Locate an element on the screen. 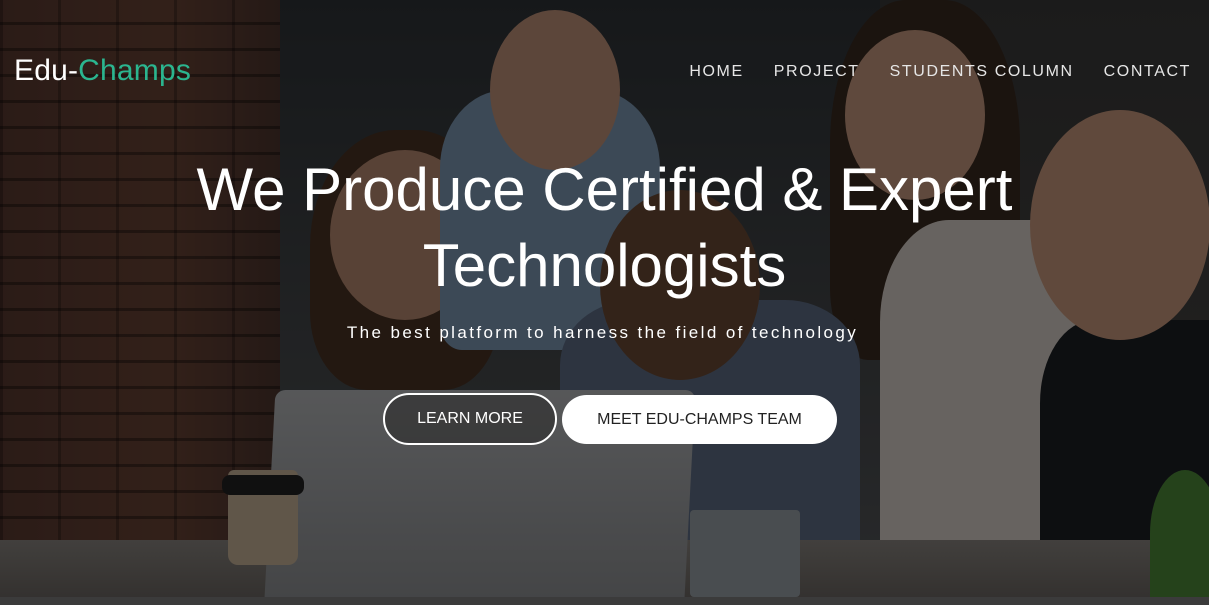 The image size is (1209, 605). nav-item-contact: CONTACT is located at coordinates (1147, 72).